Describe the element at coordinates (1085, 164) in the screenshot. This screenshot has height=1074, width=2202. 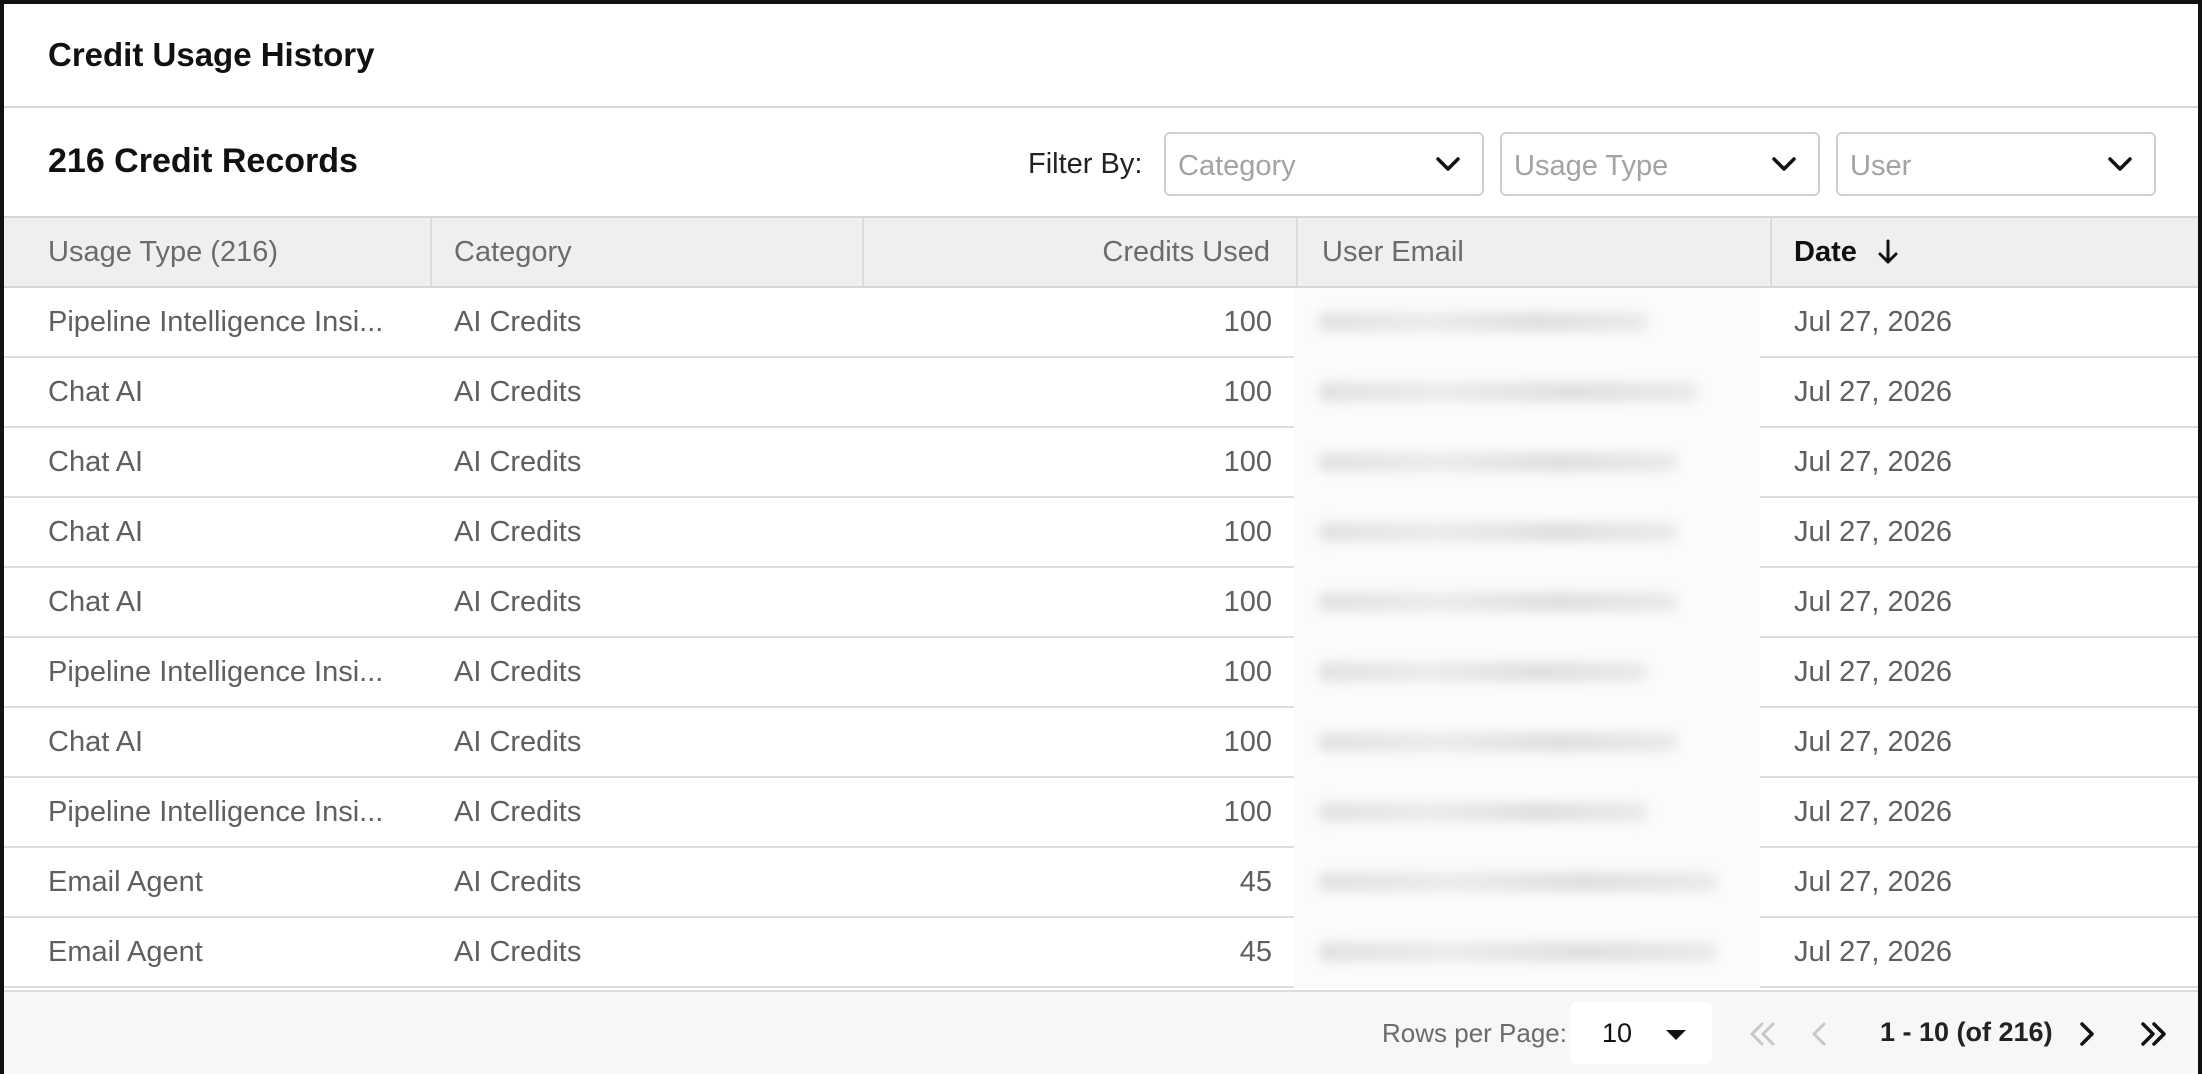
I see `filter-label: Filter By:` at that location.